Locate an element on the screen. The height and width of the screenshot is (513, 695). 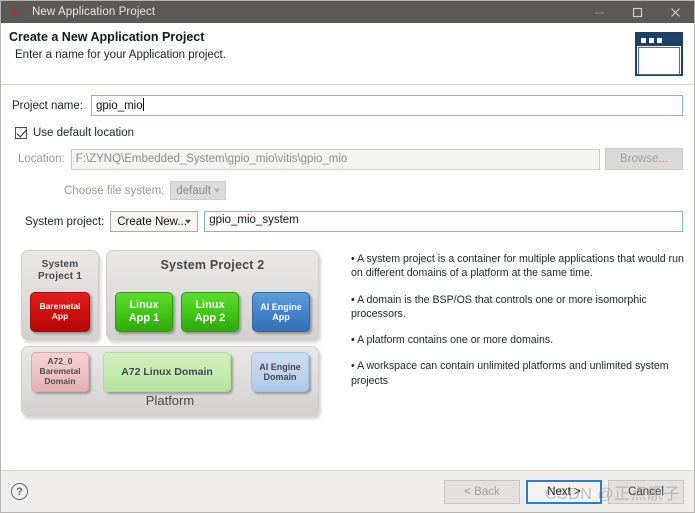
linux-app-1-label-2: App 1 is located at coordinates (144, 318).